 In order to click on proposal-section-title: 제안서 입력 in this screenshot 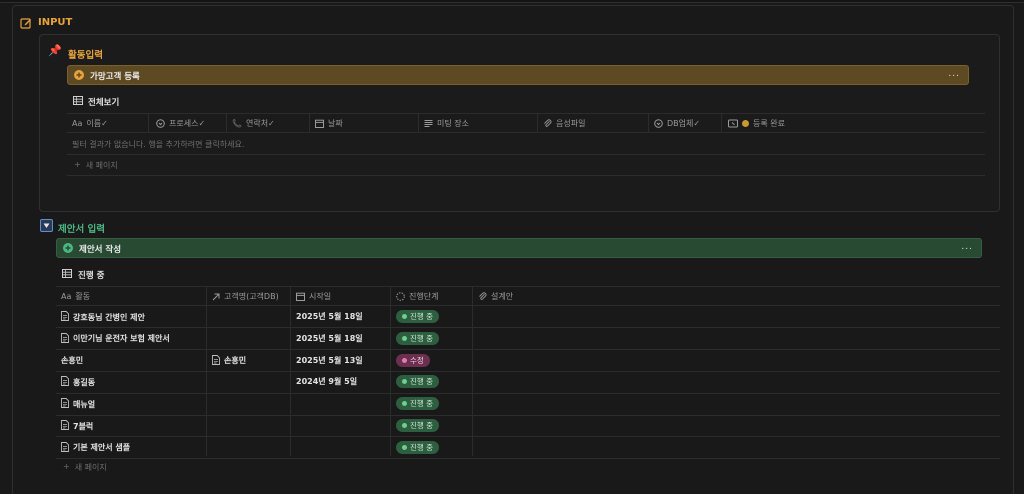, I will do `click(82, 229)`.